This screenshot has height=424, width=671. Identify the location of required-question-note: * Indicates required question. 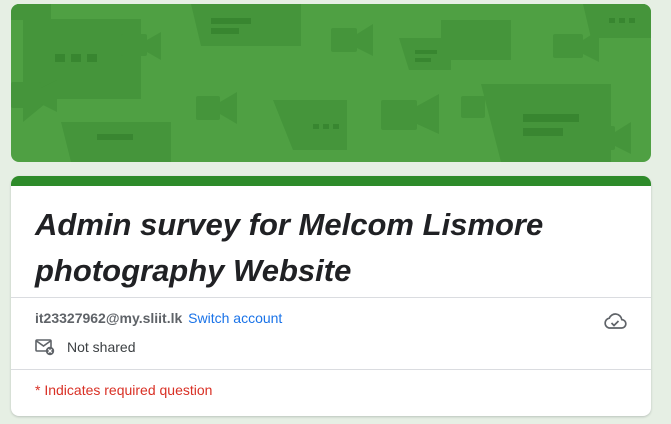
(124, 390).